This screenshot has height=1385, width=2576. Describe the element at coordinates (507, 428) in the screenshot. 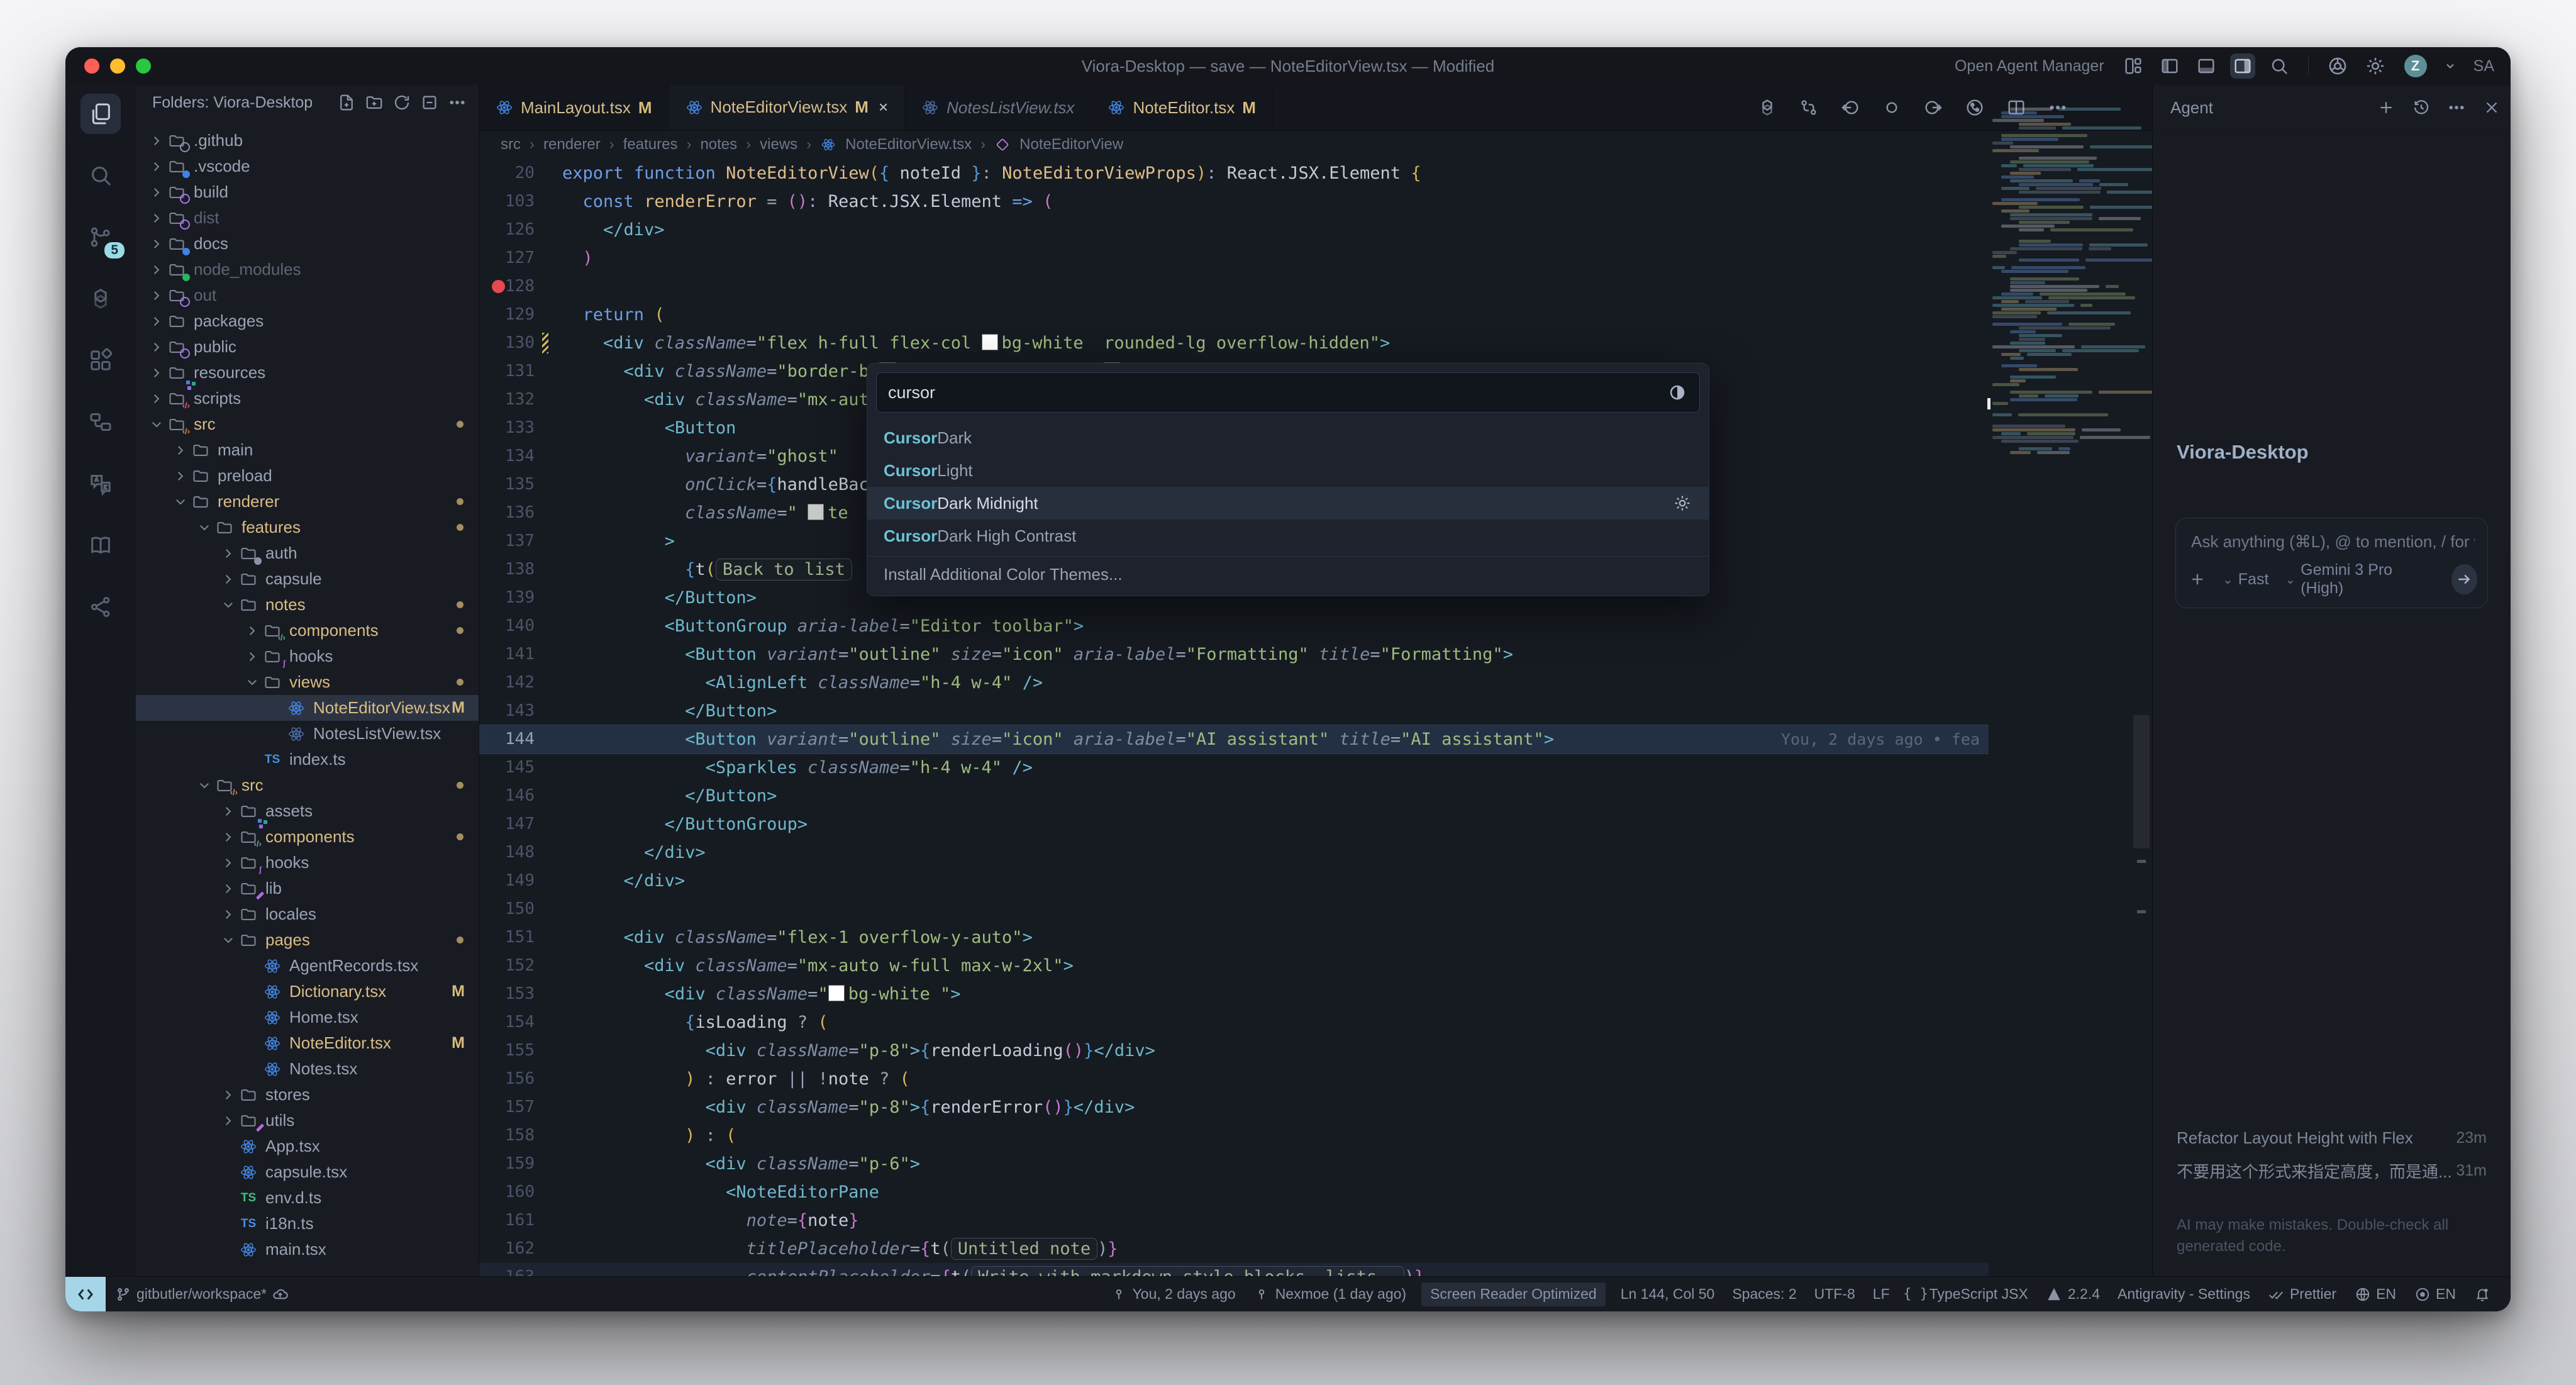

I see `line-number: 133` at that location.